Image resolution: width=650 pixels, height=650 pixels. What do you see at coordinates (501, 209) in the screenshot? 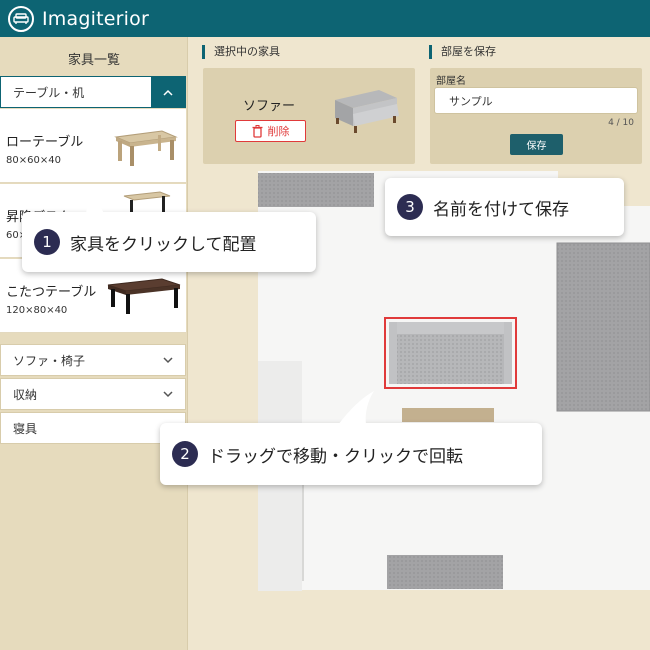
I see `tip-text: 名前を付けて保存` at bounding box center [501, 209].